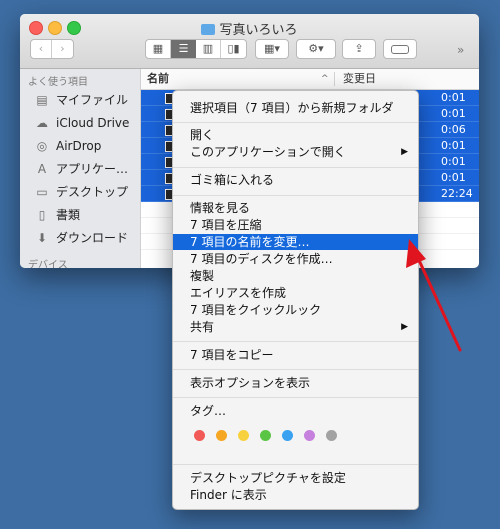 This screenshot has width=500, height=529. Describe the element at coordinates (416, 253) in the screenshot. I see `annotation-arrow-head` at that location.